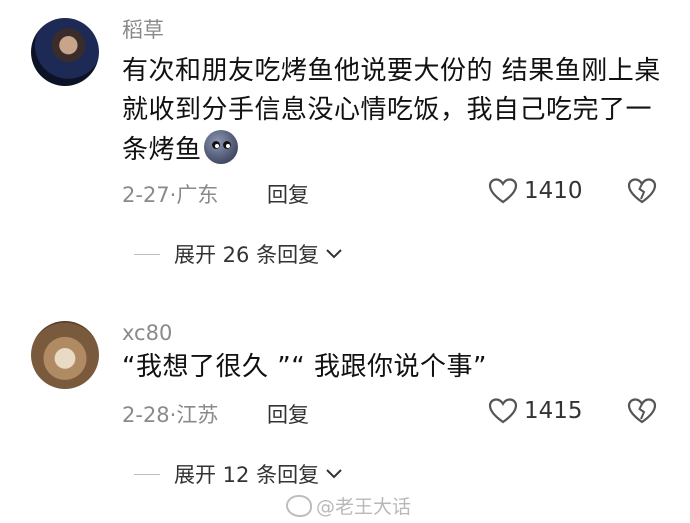 The image size is (690, 523). Describe the element at coordinates (170, 195) in the screenshot. I see `date-location: 2-27·广东` at that location.